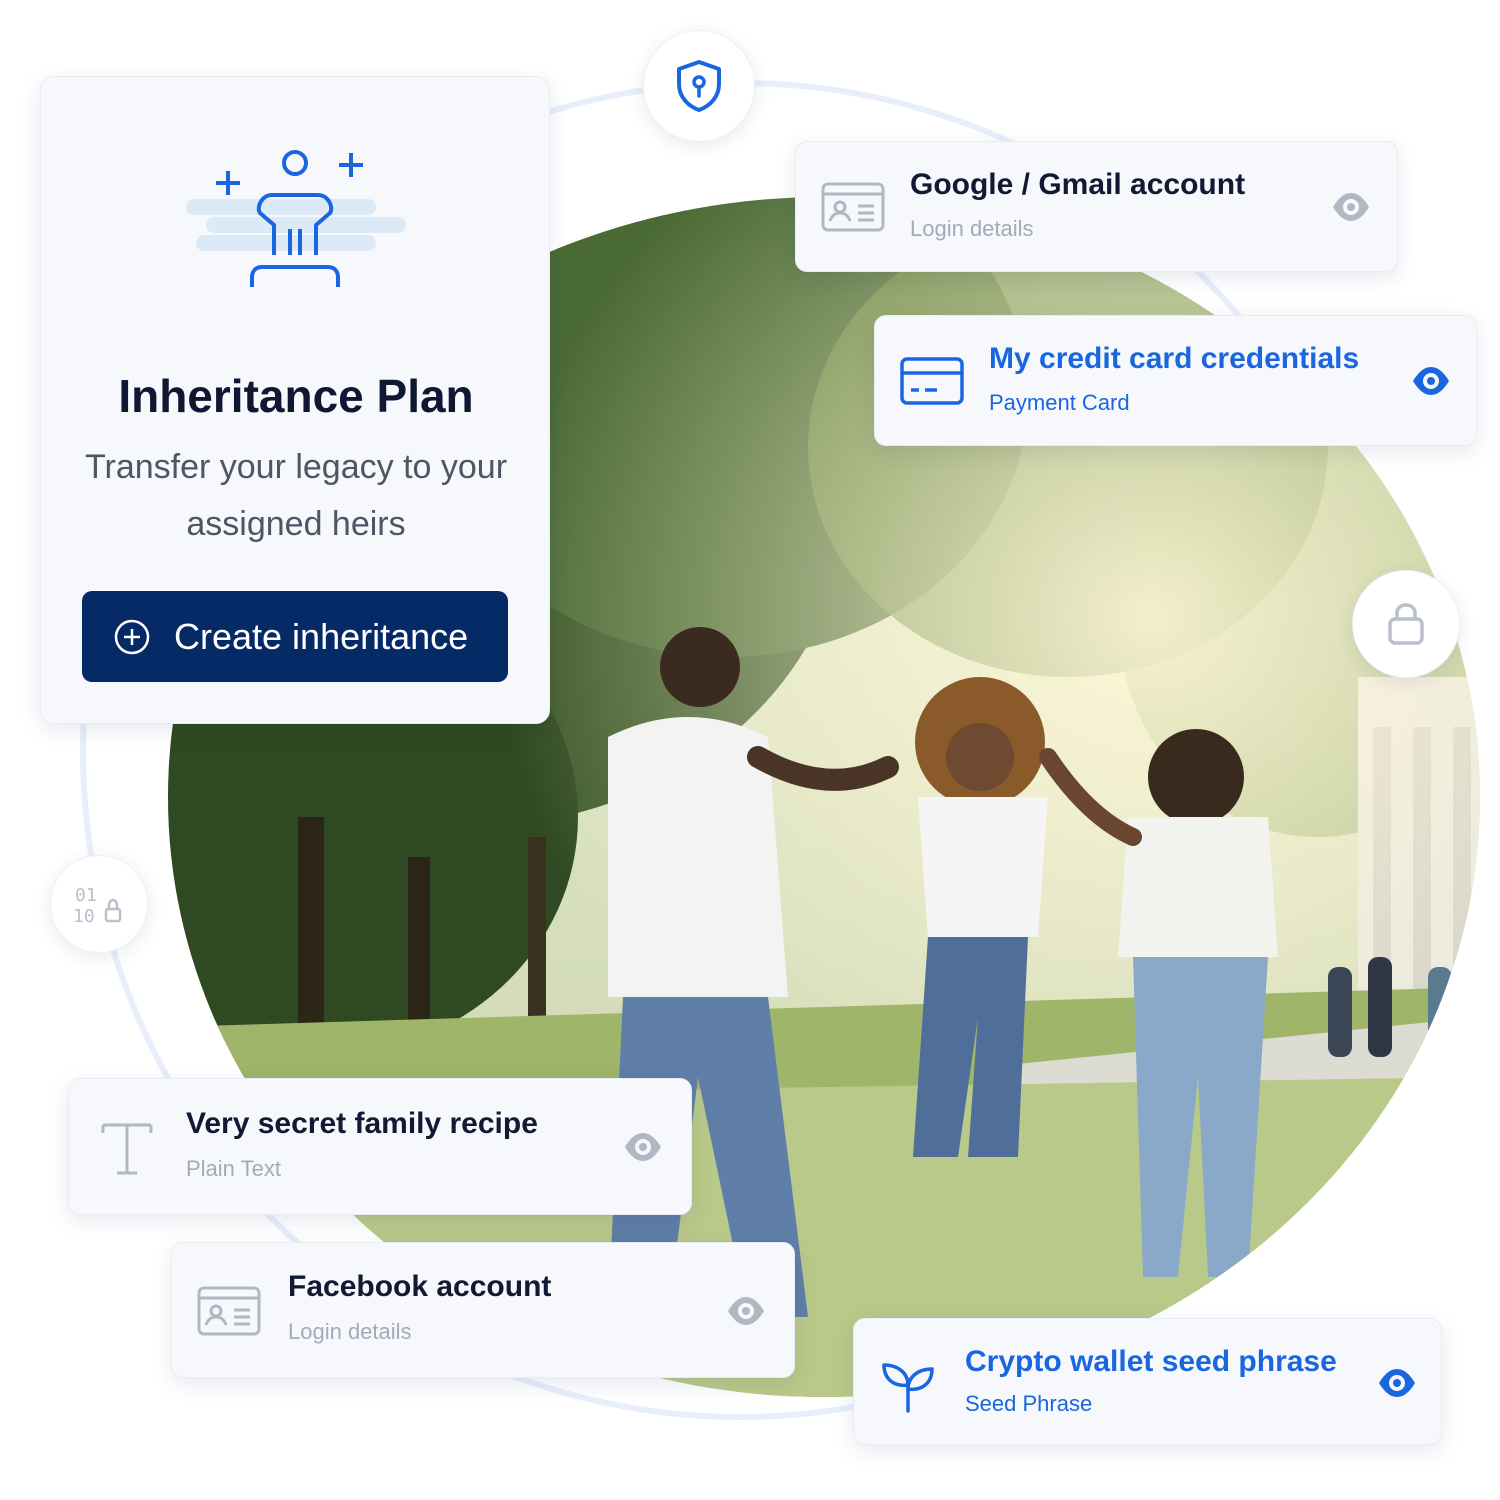 The image size is (1500, 1500). Describe the element at coordinates (296, 396) in the screenshot. I see `plan-title: Inheritance Plan` at that location.